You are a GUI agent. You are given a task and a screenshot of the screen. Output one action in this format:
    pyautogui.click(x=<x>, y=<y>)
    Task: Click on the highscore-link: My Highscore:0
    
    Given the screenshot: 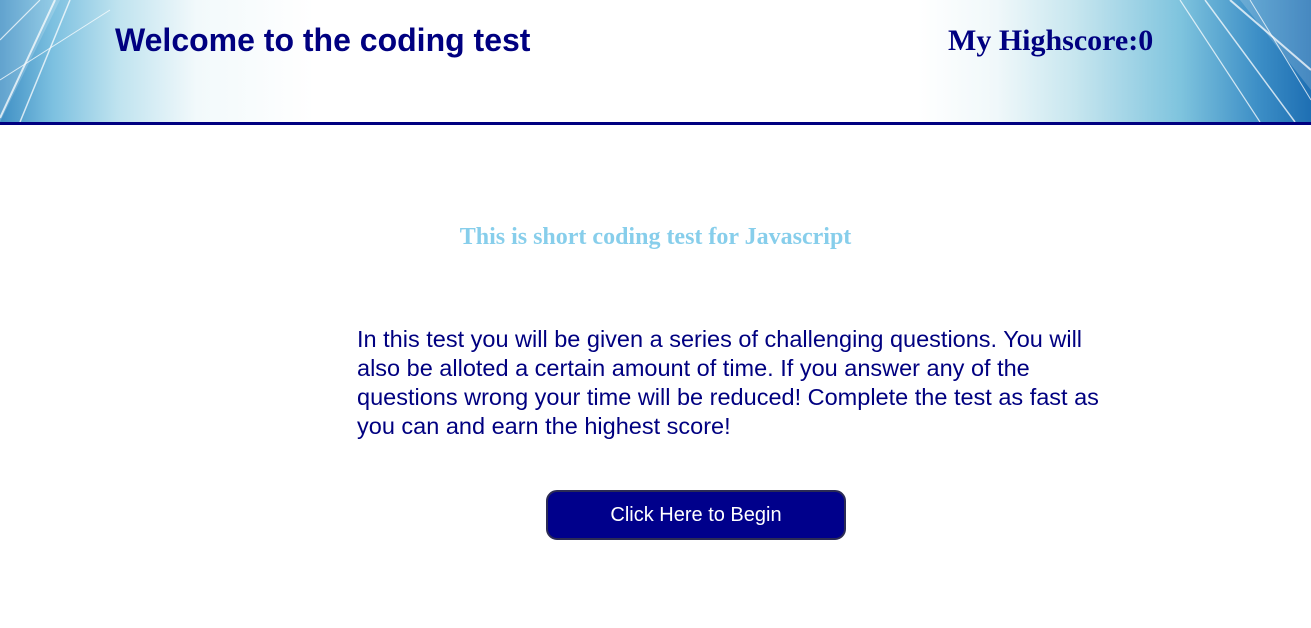 What is the action you would take?
    pyautogui.click(x=1050, y=41)
    